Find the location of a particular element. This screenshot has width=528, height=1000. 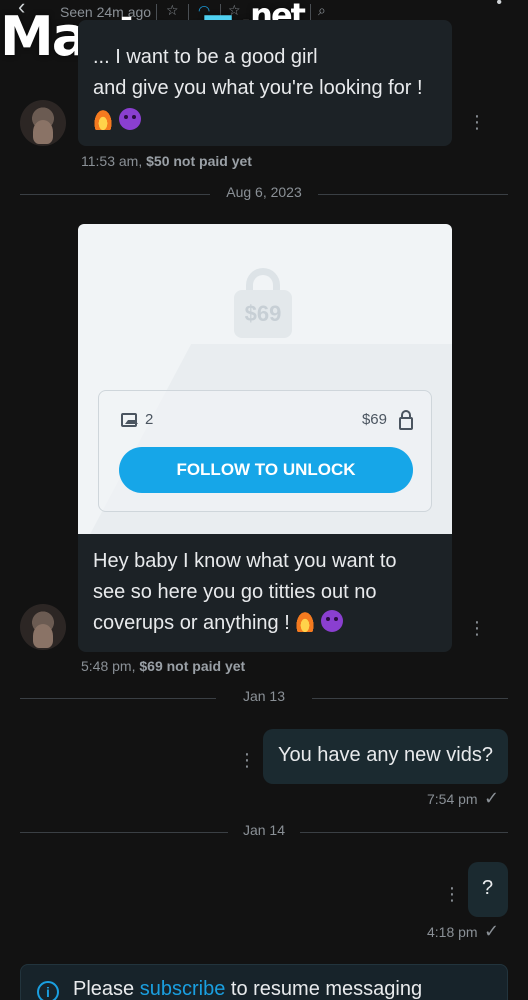

message-text: You have any new vids? is located at coordinates (385, 755).